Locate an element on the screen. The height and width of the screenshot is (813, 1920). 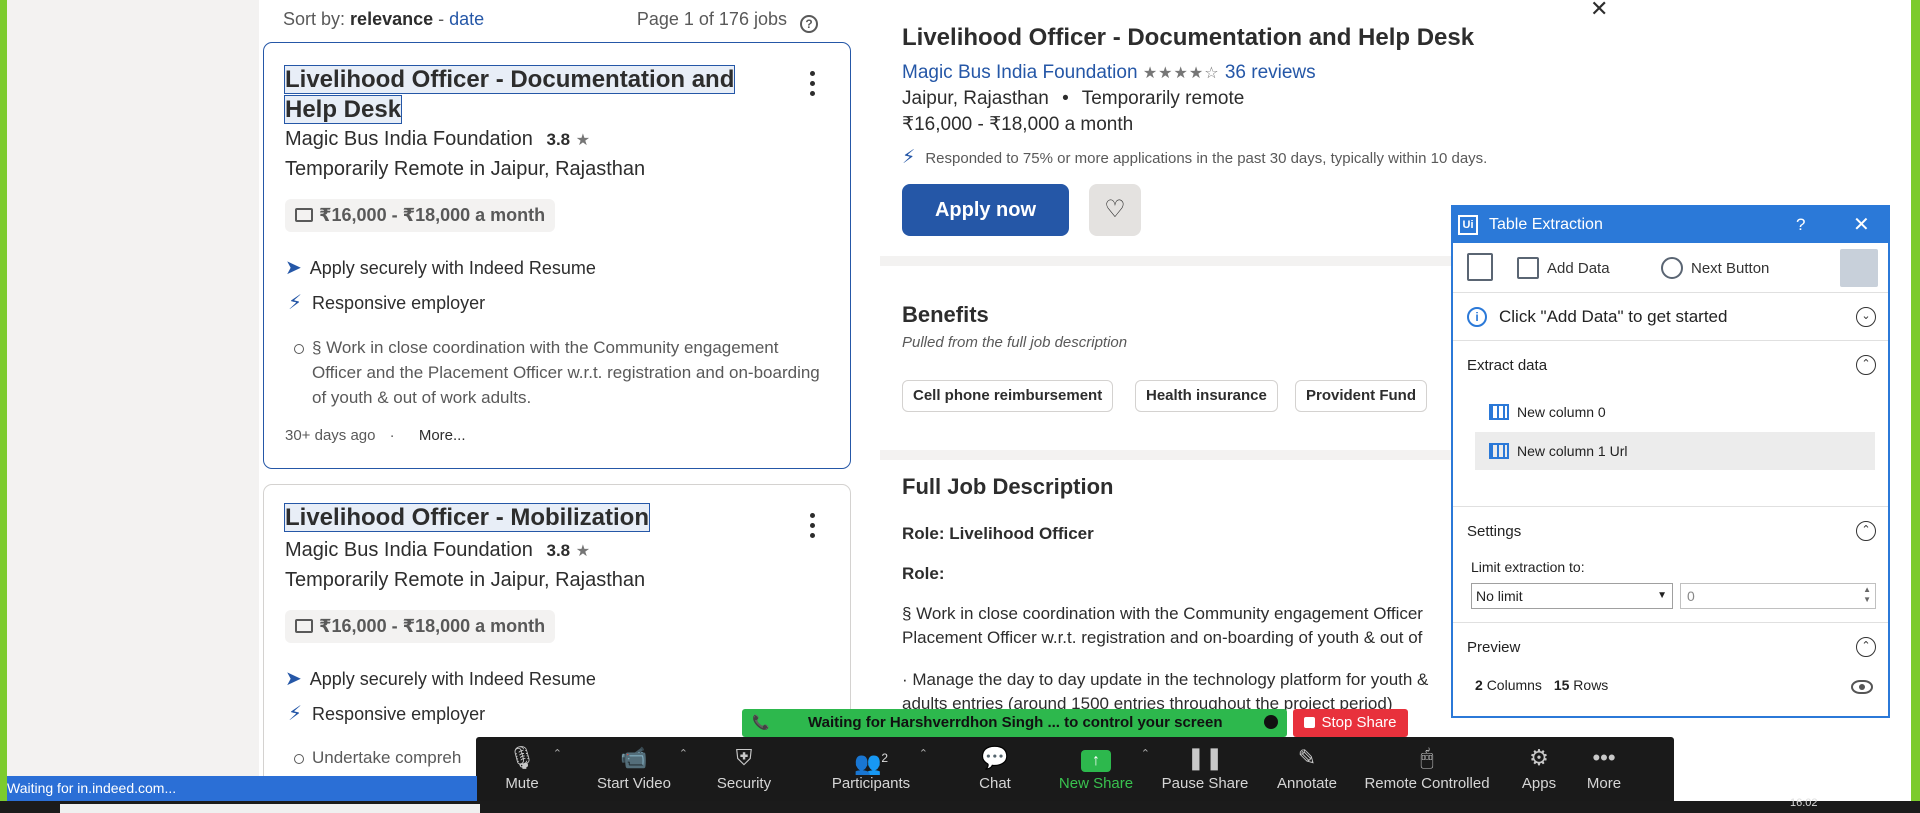
company-line: Magic Bus India Foundation 3.8 ★ is located at coordinates (437, 550).